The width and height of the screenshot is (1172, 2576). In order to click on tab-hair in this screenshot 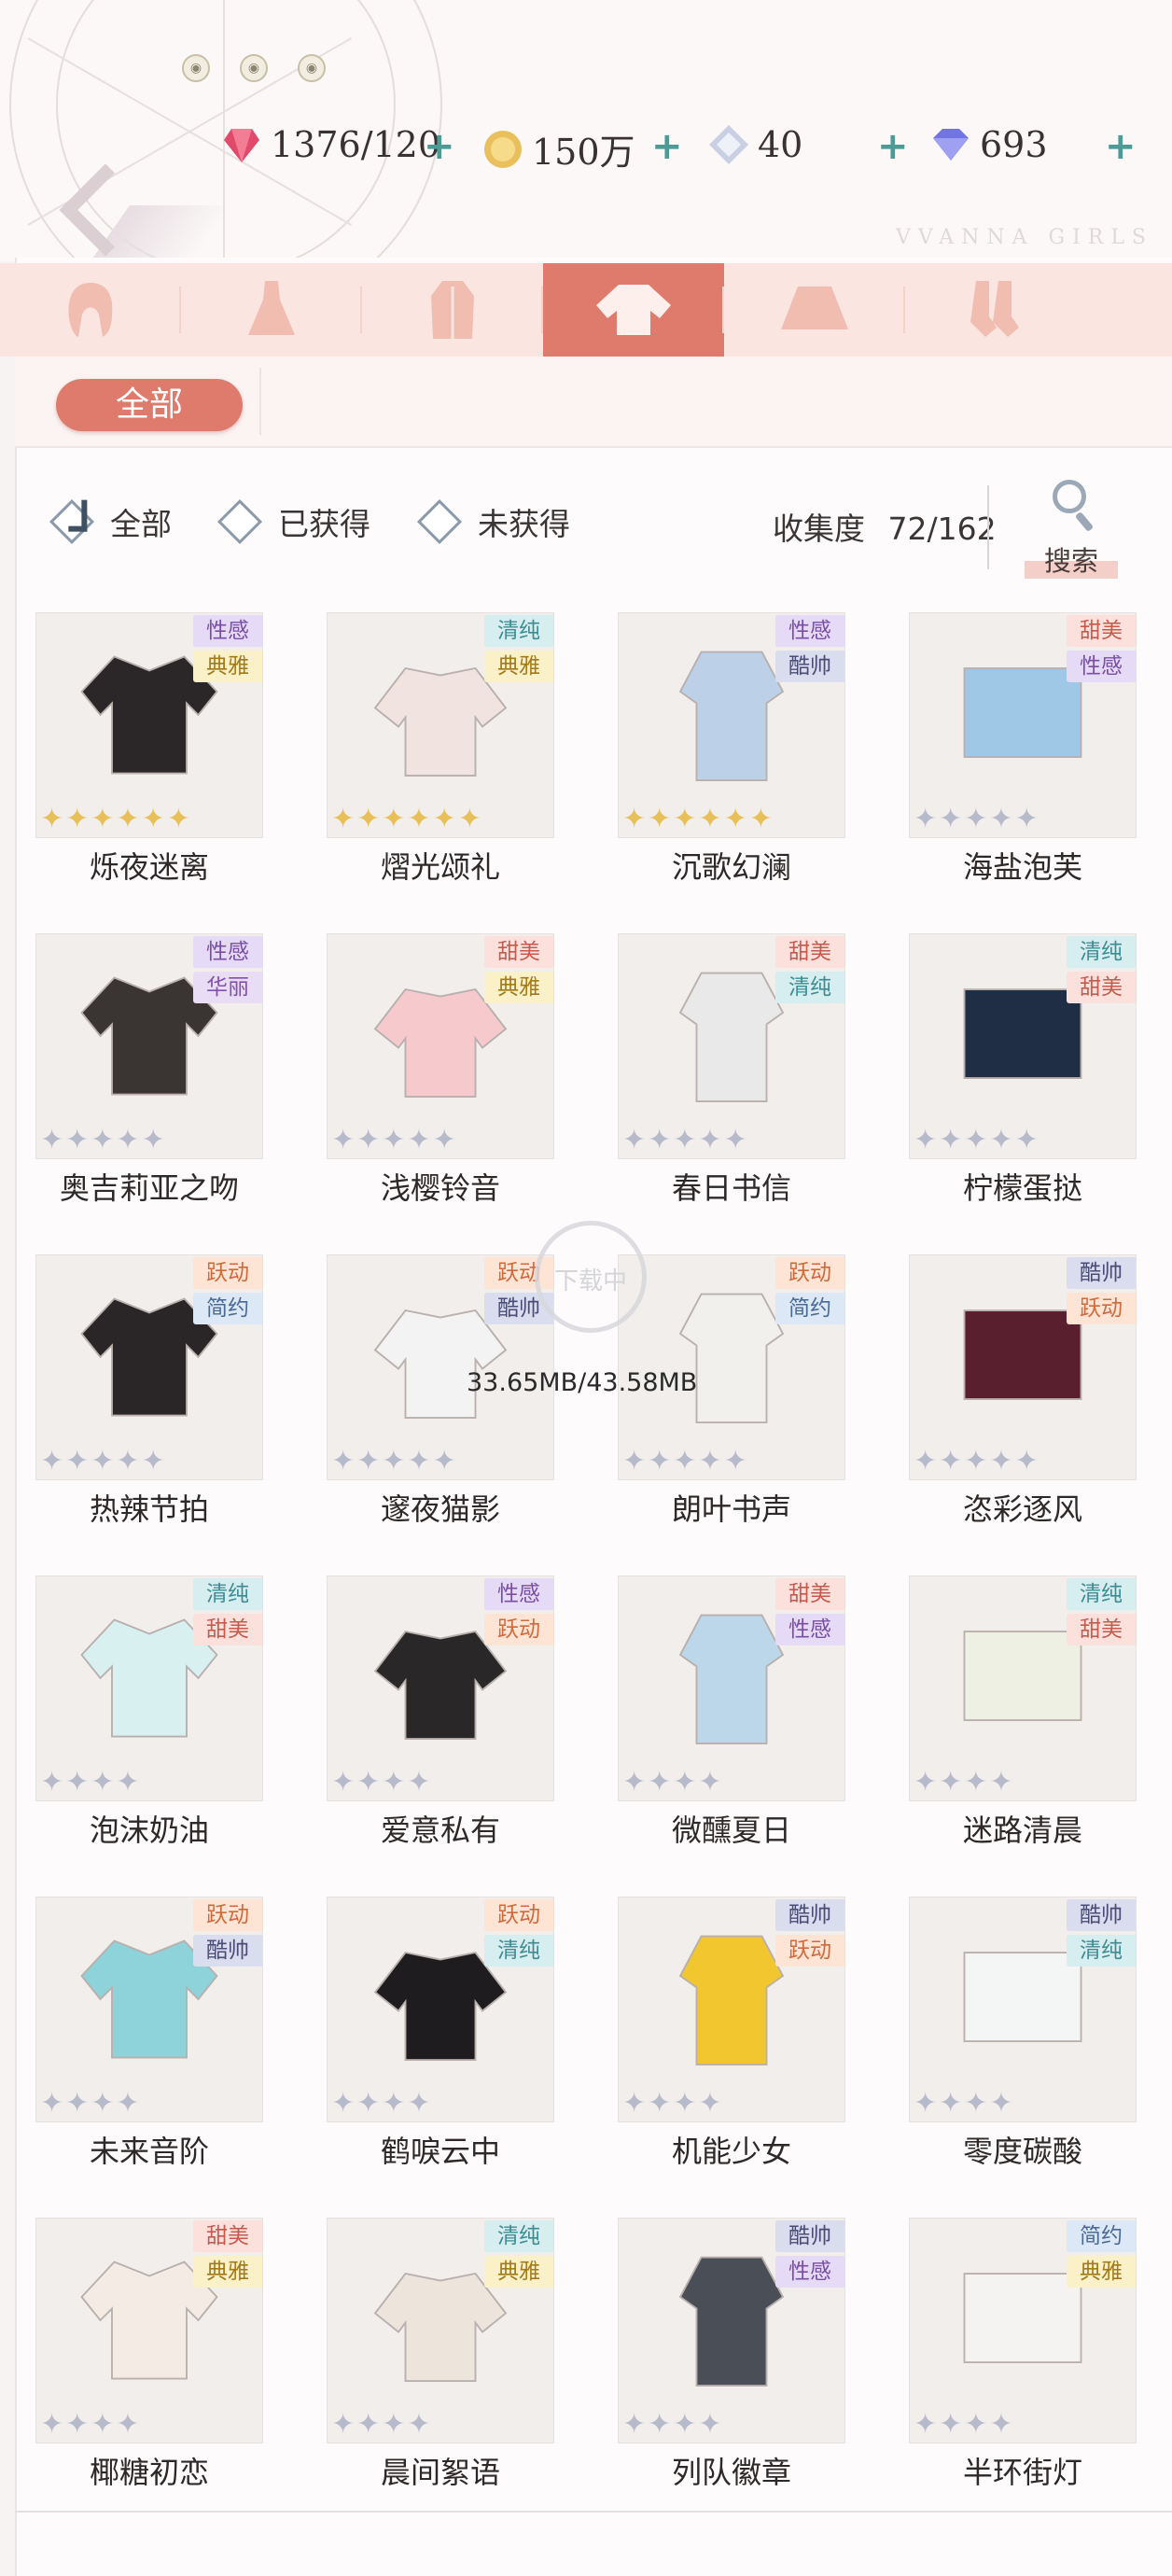, I will do `click(90, 310)`.